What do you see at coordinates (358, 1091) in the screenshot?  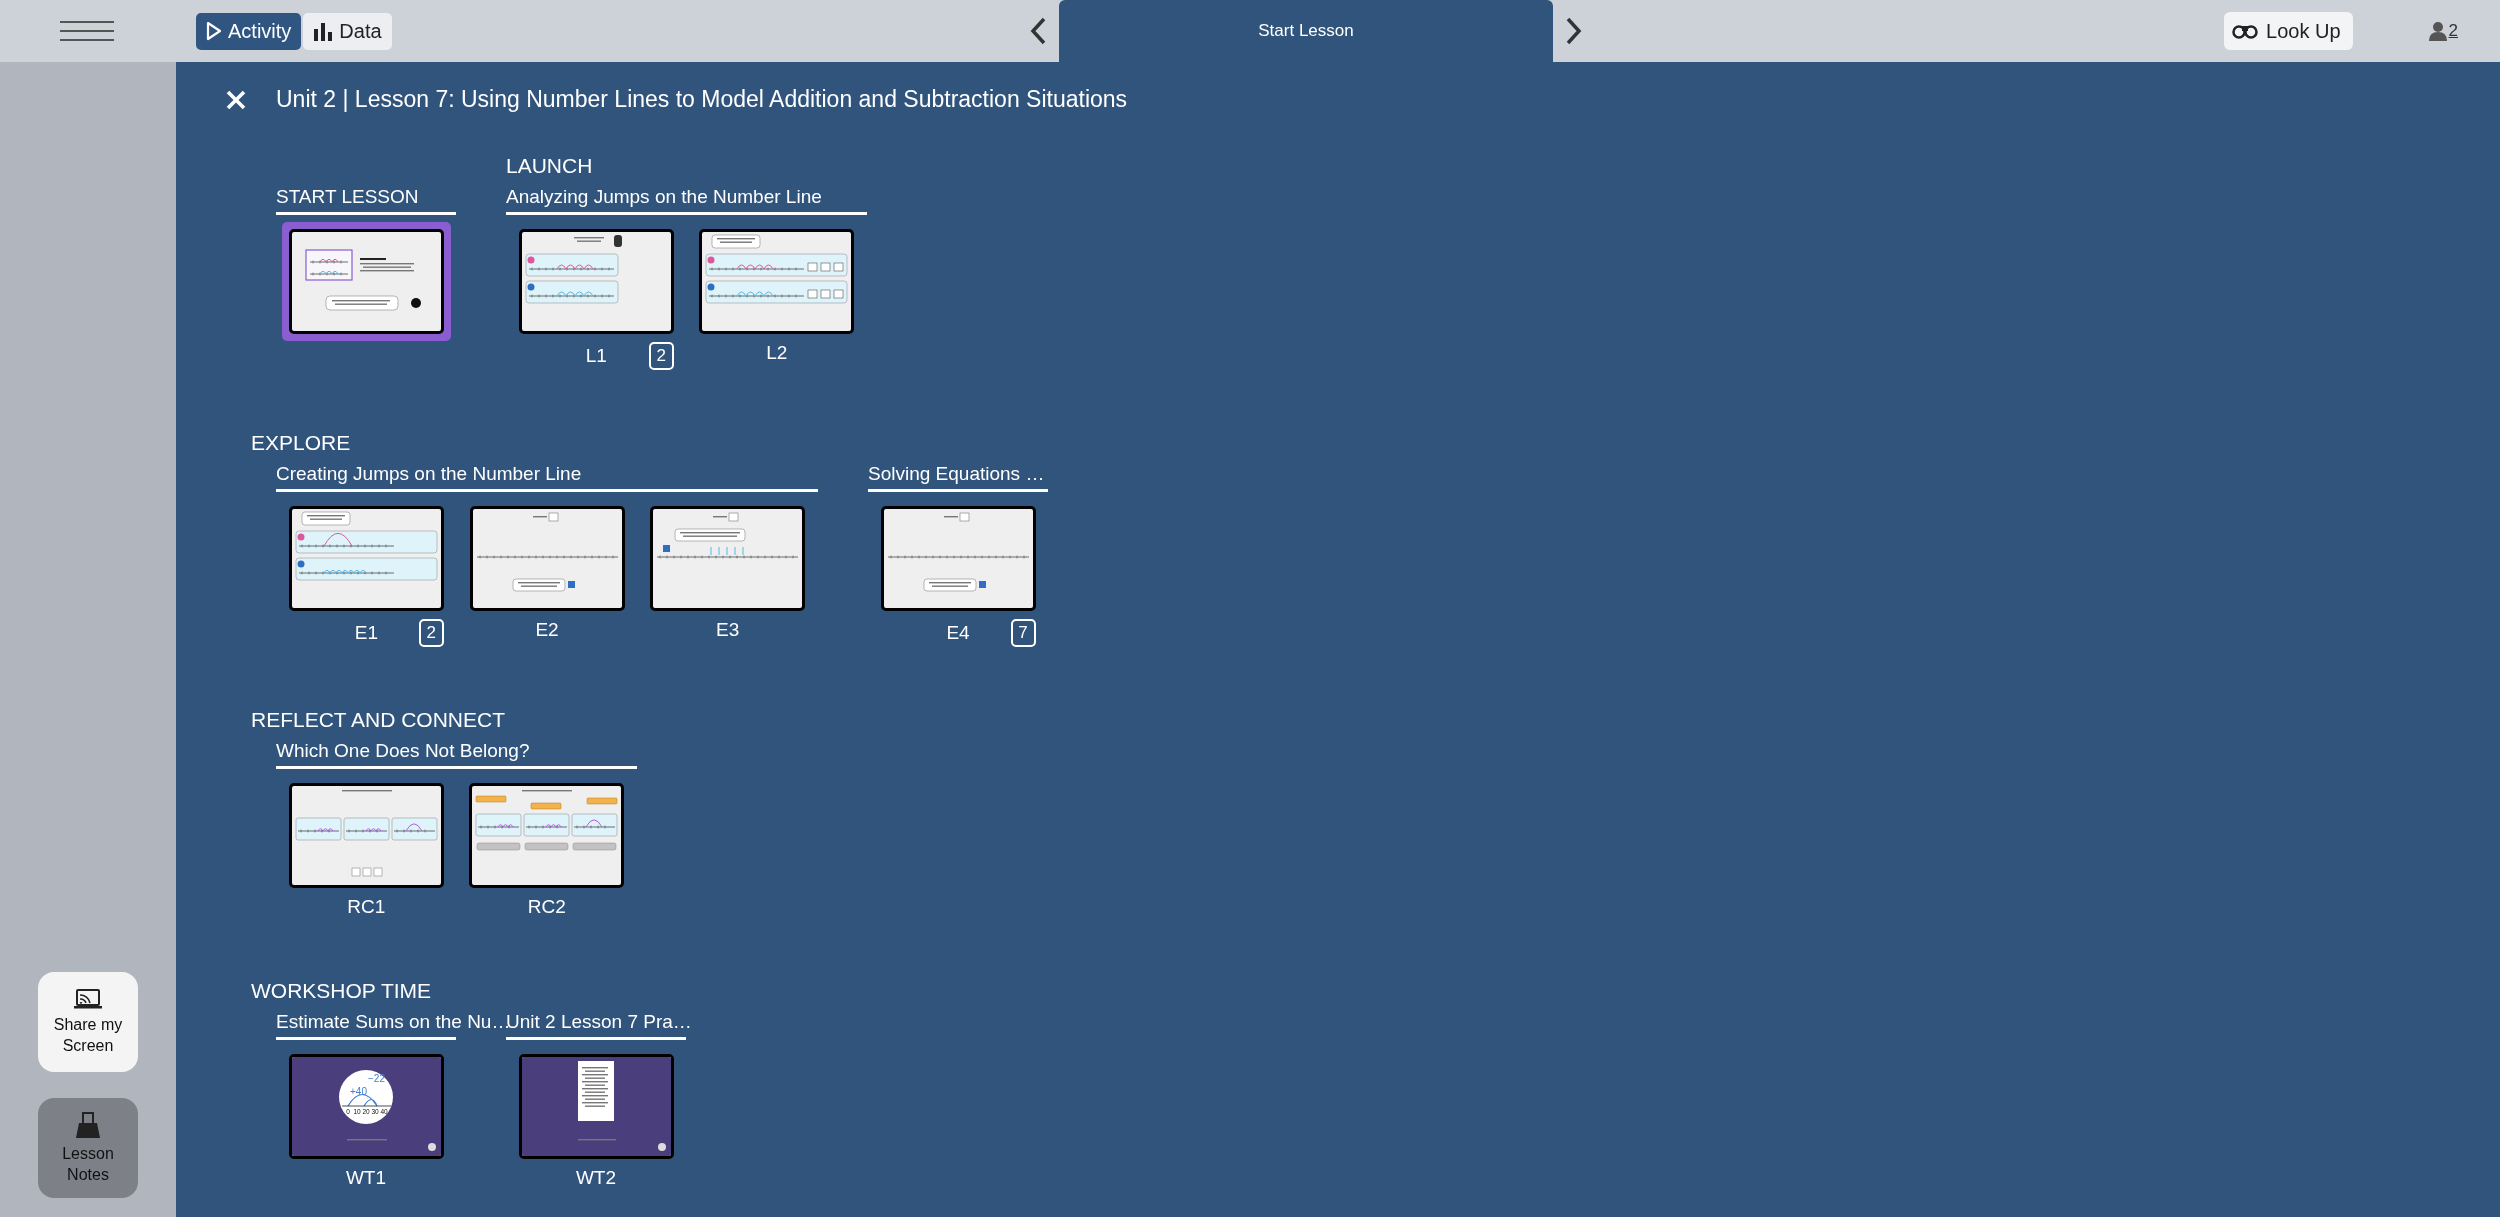 I see `jump-label: +40` at bounding box center [358, 1091].